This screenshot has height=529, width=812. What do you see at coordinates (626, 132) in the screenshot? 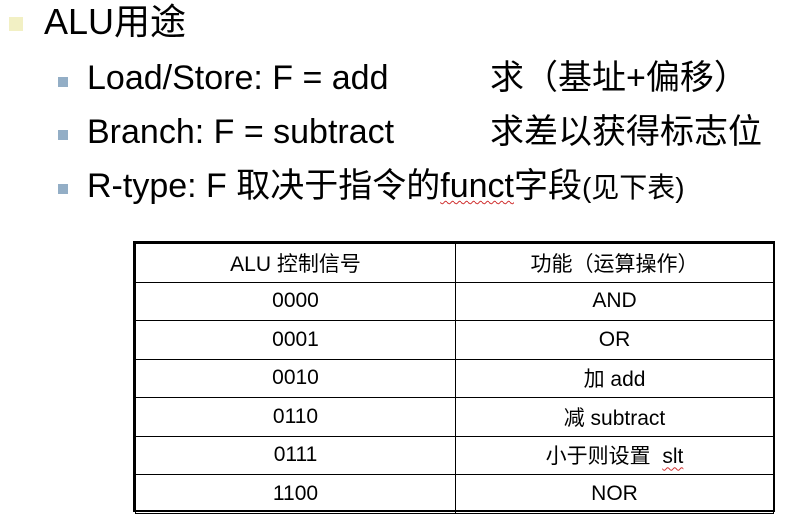
I see `bullet-2-desc: 求差以获得标志位` at bounding box center [626, 132].